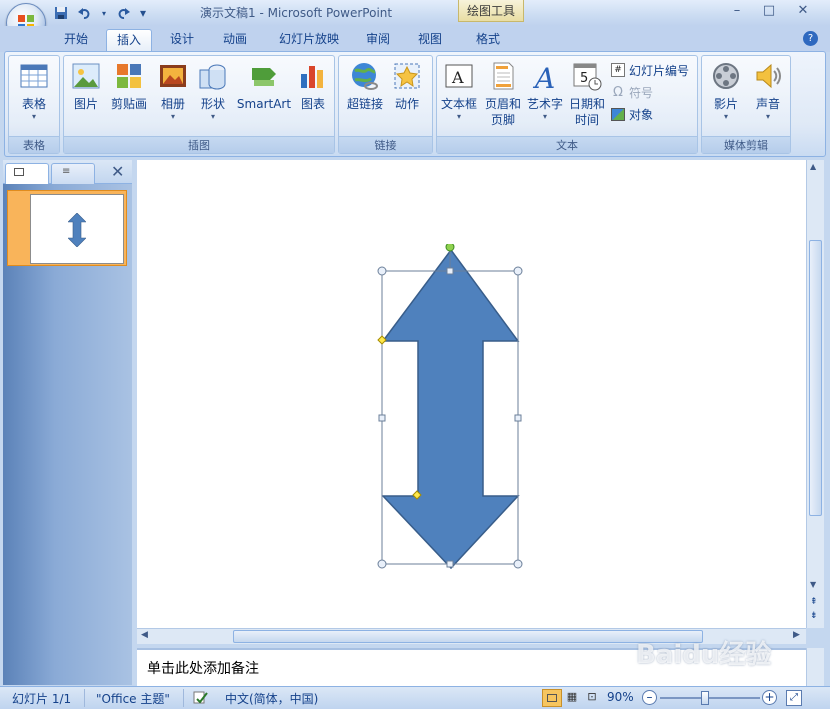 The height and width of the screenshot is (709, 830). What do you see at coordinates (737, 11) in the screenshot?
I see `minimize-button: –` at bounding box center [737, 11].